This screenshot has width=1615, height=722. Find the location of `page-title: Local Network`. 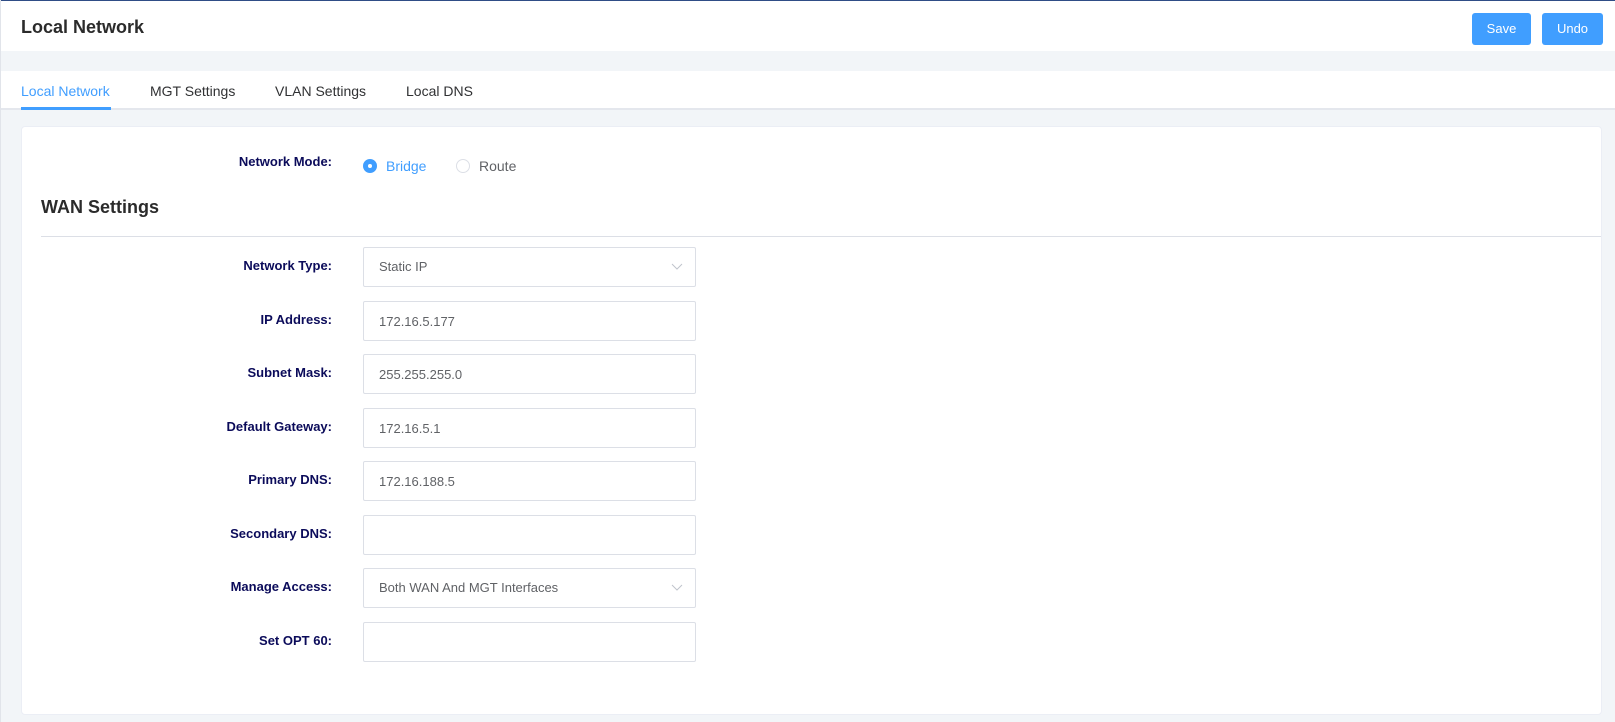

page-title: Local Network is located at coordinates (83, 27).